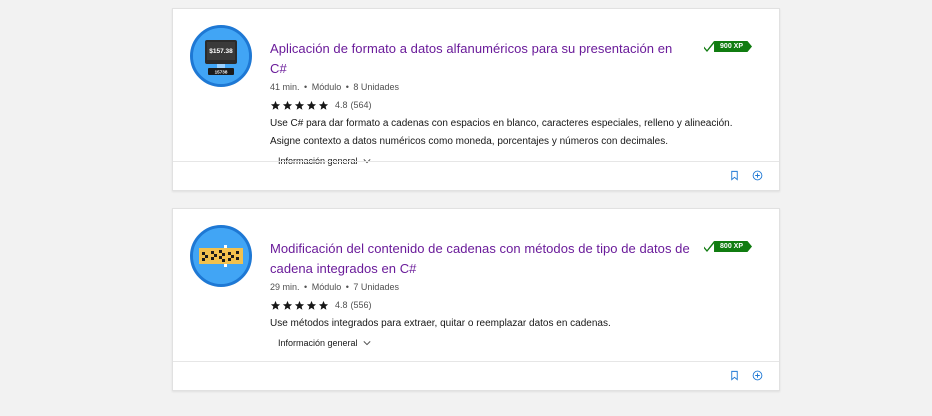 The image size is (932, 416). What do you see at coordinates (285, 287) in the screenshot?
I see `duration: 29 min.` at bounding box center [285, 287].